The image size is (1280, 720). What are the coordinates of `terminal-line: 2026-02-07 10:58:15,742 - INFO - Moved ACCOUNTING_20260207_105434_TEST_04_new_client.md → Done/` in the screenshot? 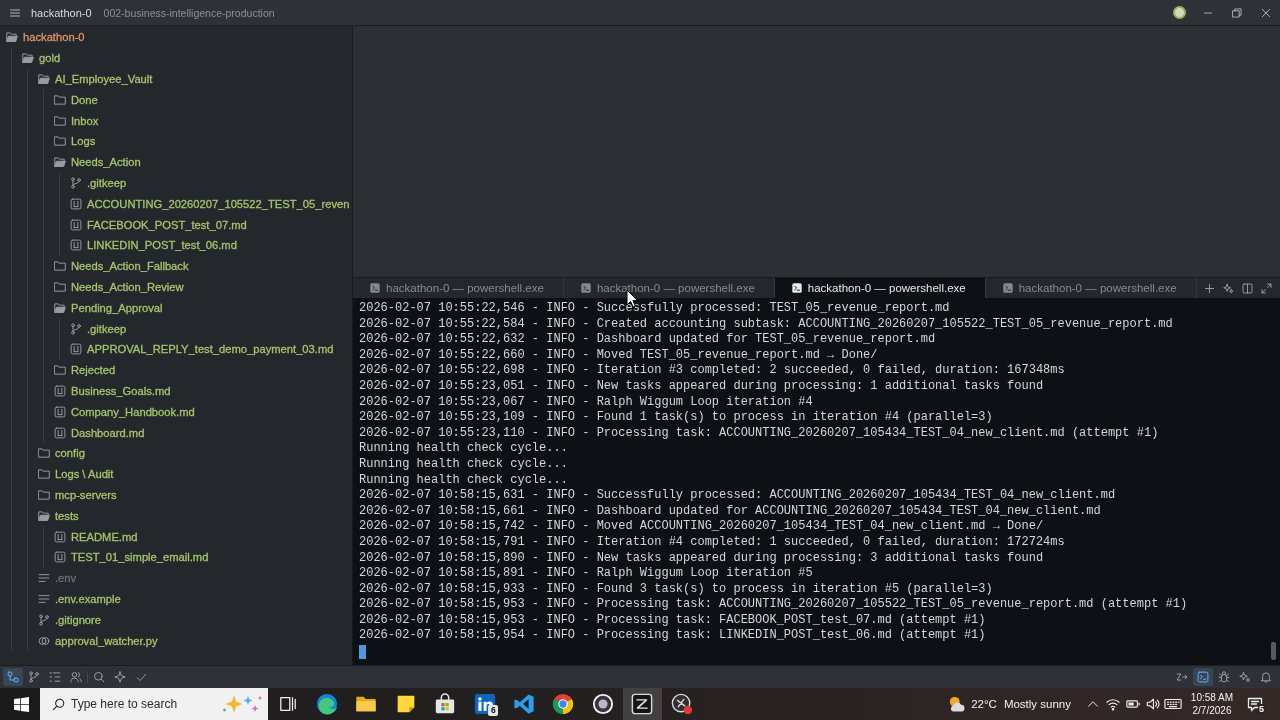 It's located at (702, 527).